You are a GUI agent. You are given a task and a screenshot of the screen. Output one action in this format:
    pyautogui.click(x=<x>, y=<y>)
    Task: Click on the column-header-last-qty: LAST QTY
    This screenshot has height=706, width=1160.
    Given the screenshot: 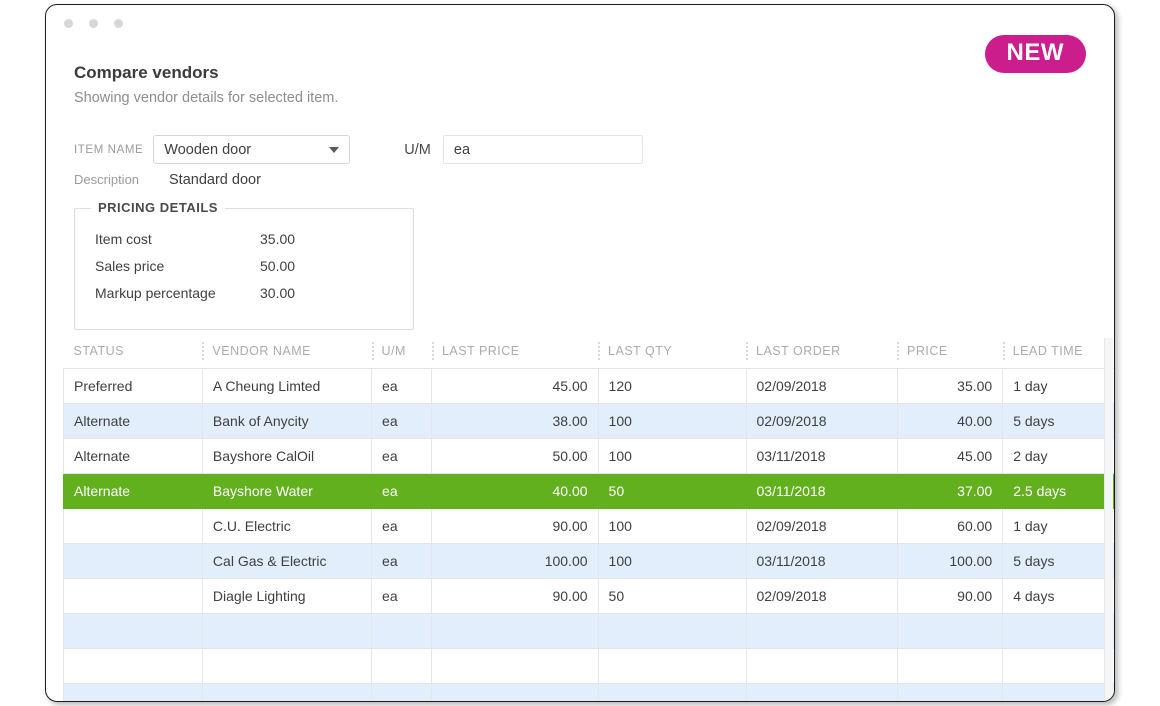 What is the action you would take?
    pyautogui.click(x=672, y=353)
    